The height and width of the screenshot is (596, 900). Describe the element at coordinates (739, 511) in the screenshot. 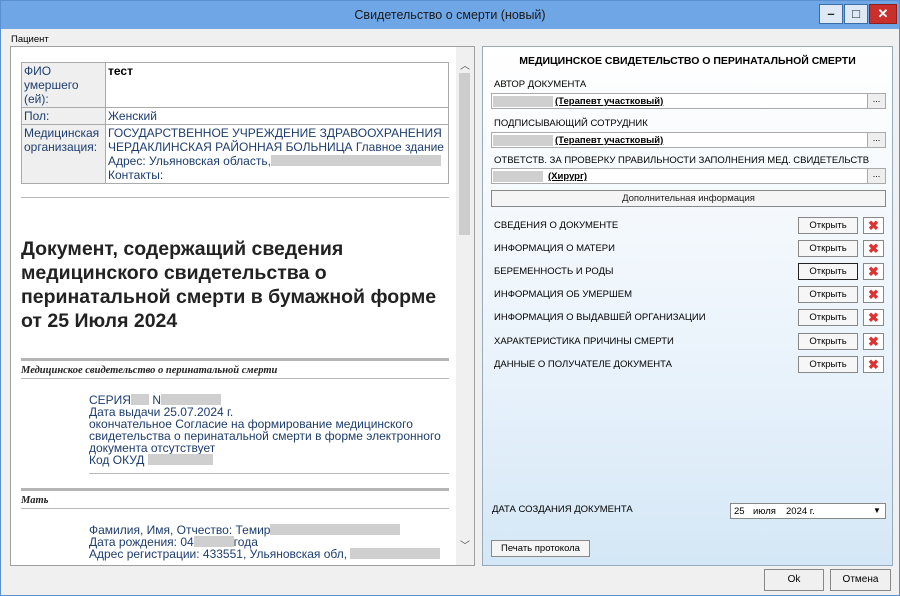

I see `date-day: 25` at that location.